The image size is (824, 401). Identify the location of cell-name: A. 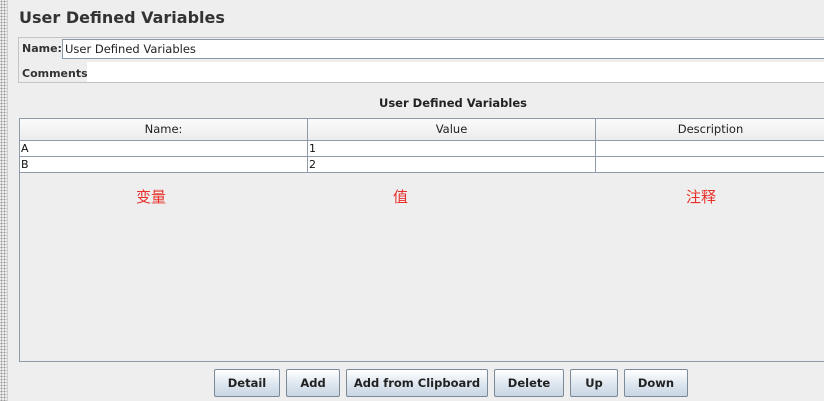
(164, 148).